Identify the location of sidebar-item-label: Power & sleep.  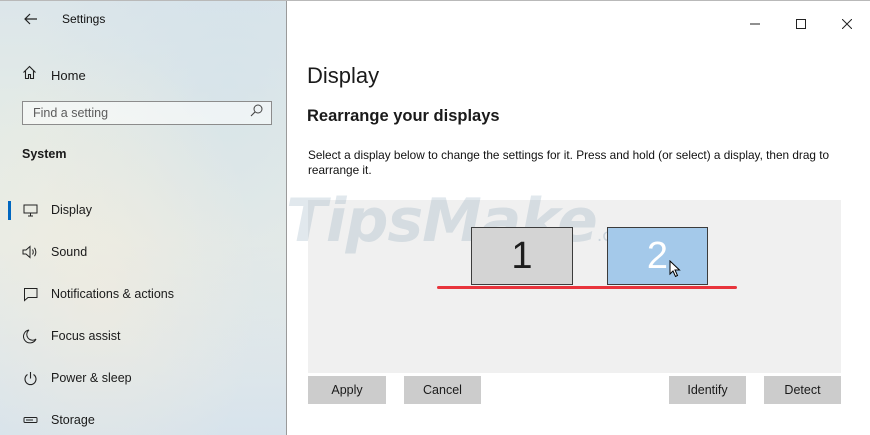
(91, 378).